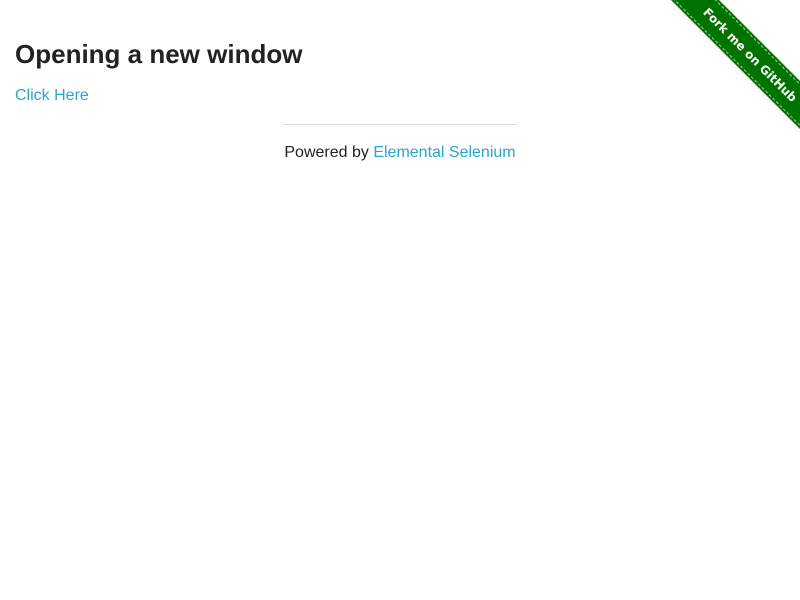 Image resolution: width=800 pixels, height=600 pixels. Describe the element at coordinates (730, 72) in the screenshot. I see `fork-me-on-github-ribbon: Fork me on GitHub` at that location.